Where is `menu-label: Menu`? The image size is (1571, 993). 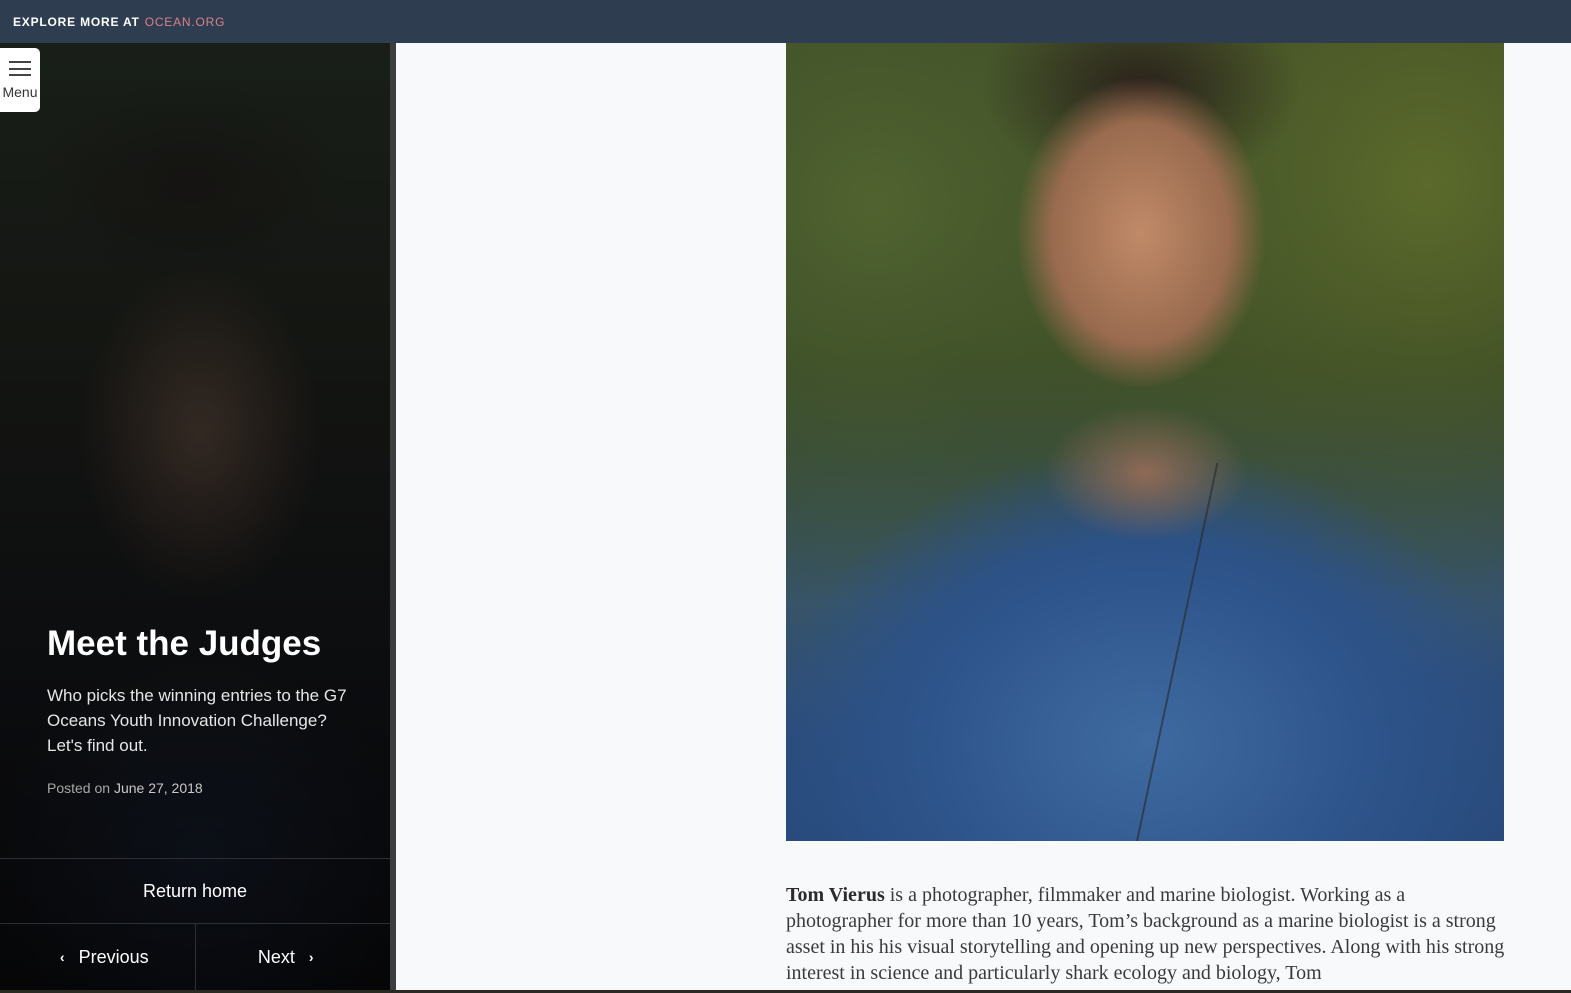 menu-label: Menu is located at coordinates (20, 92).